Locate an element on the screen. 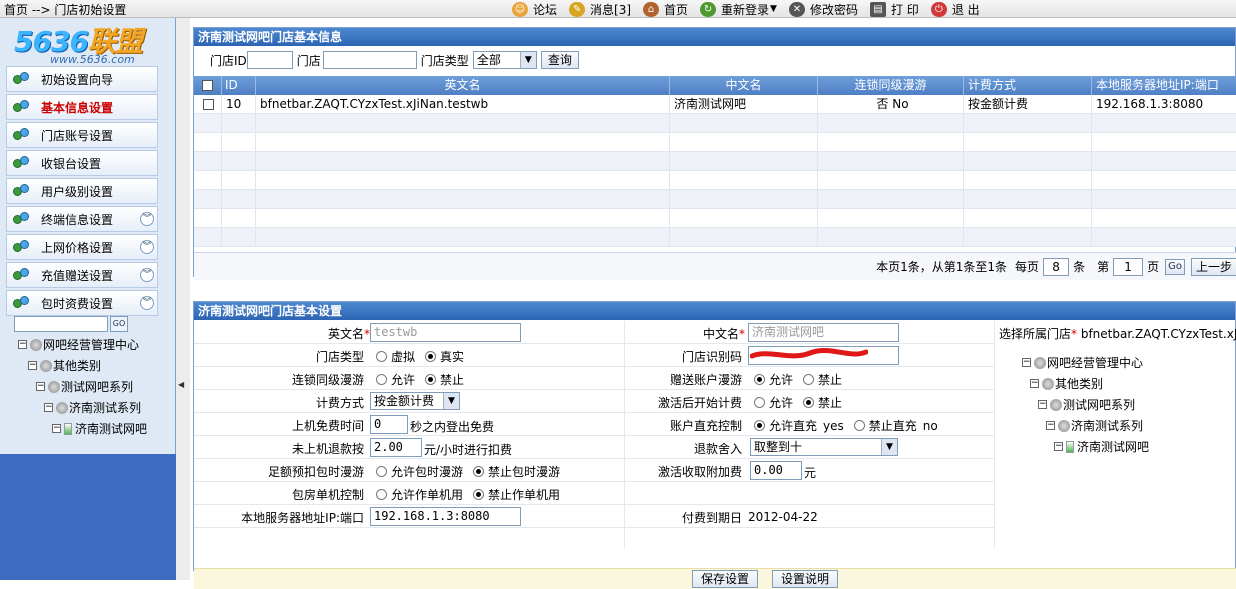 The image size is (1236, 589). column-header-en-name: 英文名 is located at coordinates (463, 85).